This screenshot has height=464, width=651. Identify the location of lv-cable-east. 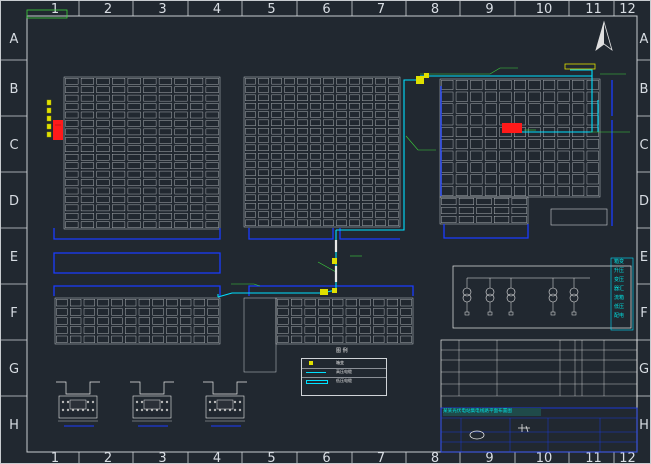
(486, 231).